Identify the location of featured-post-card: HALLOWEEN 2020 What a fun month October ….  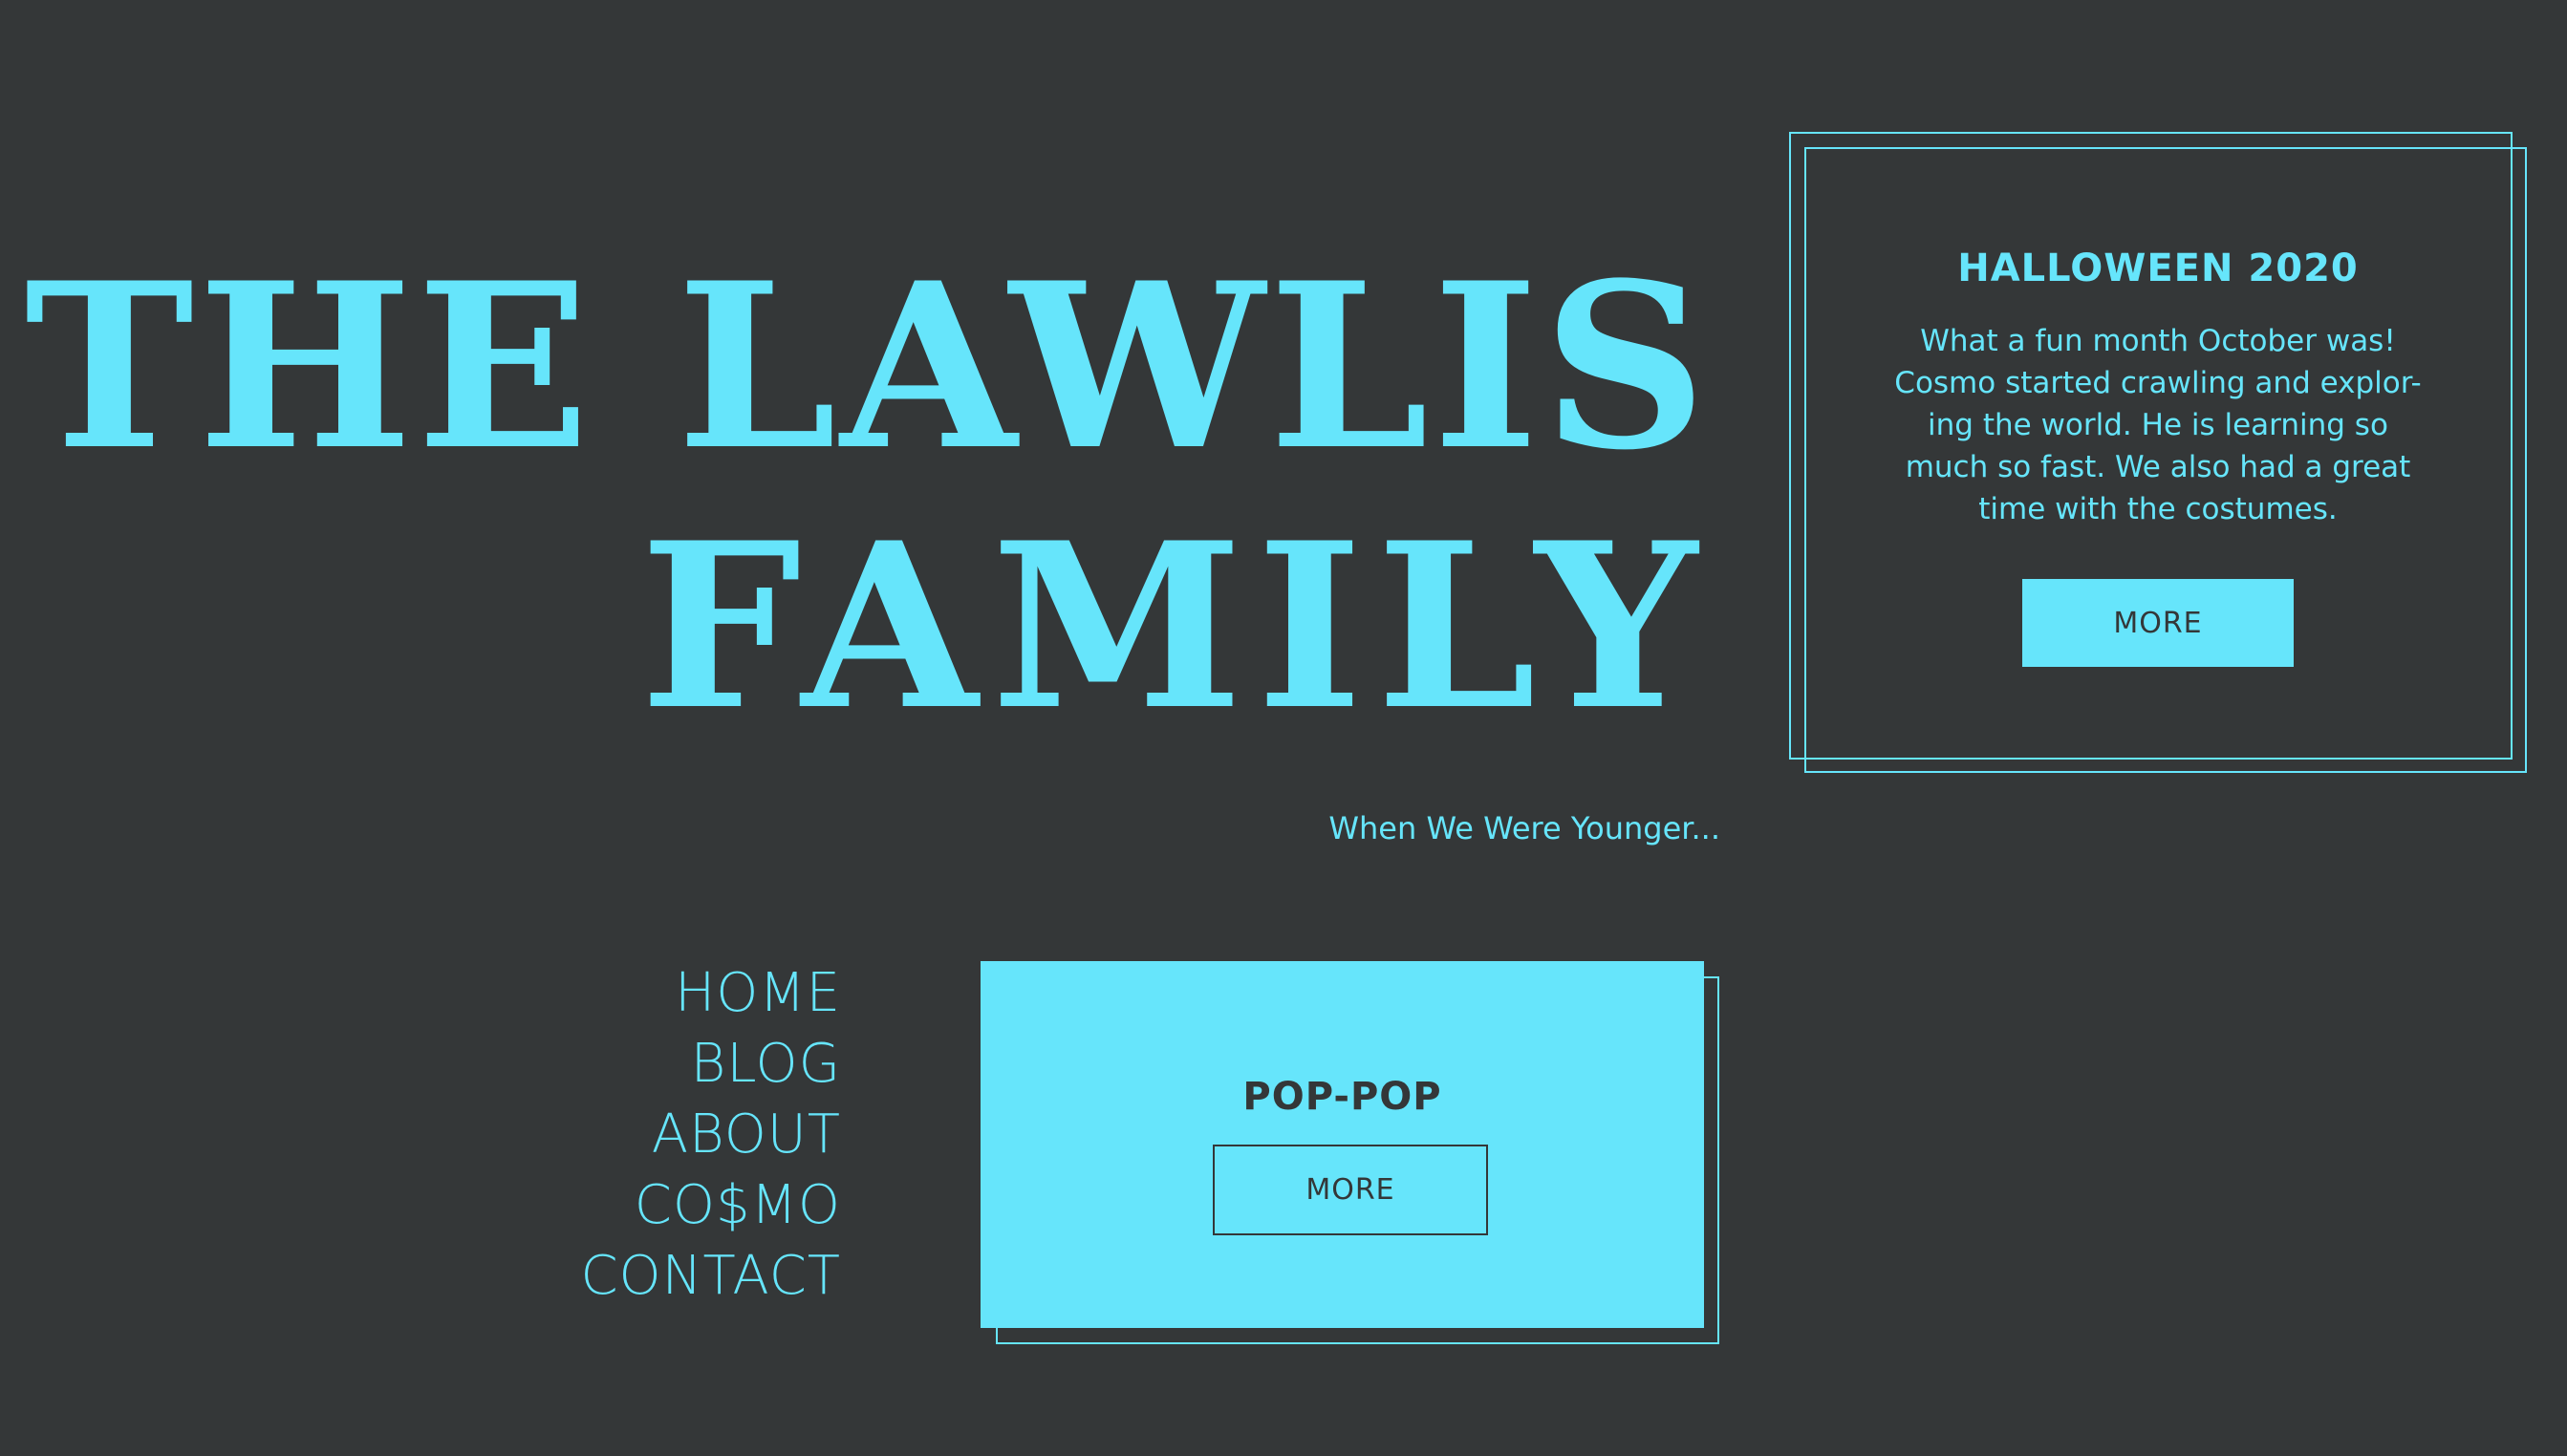
(2158, 453).